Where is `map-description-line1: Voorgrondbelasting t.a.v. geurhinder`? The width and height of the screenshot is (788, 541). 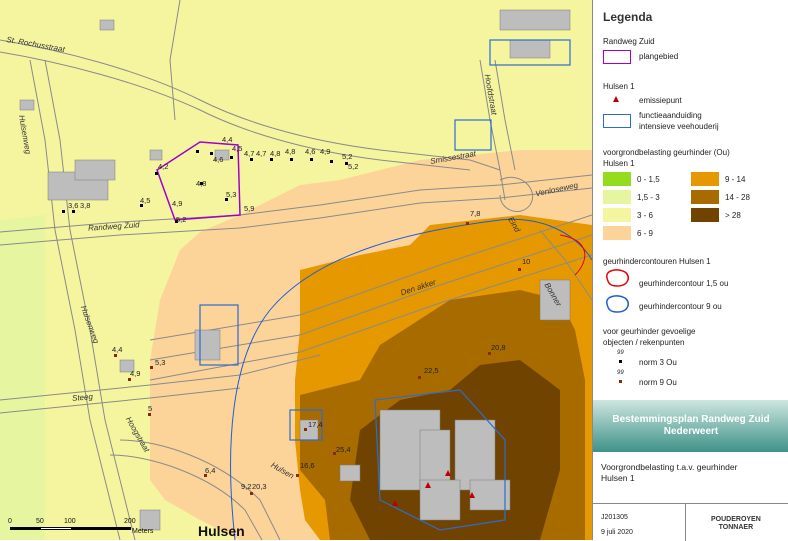
map-description-line1: Voorgrondbelasting t.a.v. geurhinder is located at coordinates (669, 467).